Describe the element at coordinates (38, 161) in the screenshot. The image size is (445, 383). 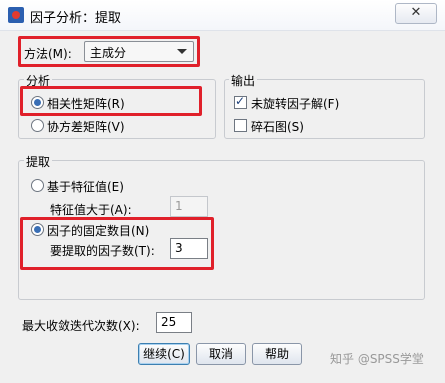
I see `extract-legend: 提取` at that location.